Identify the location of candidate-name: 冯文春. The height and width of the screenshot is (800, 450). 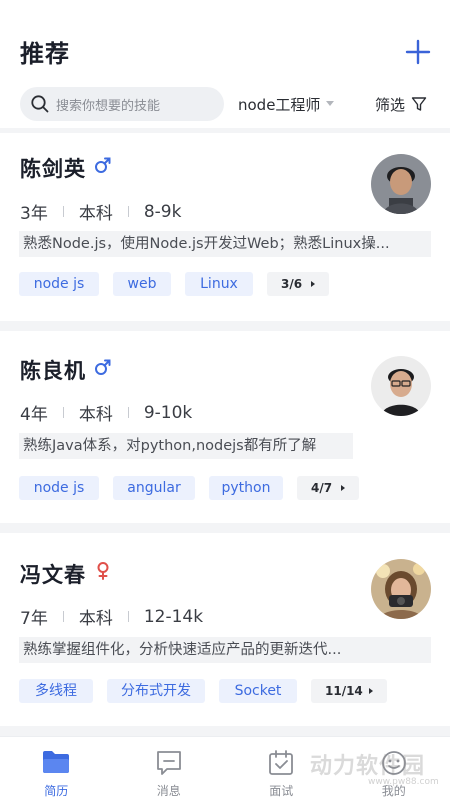
(53, 575).